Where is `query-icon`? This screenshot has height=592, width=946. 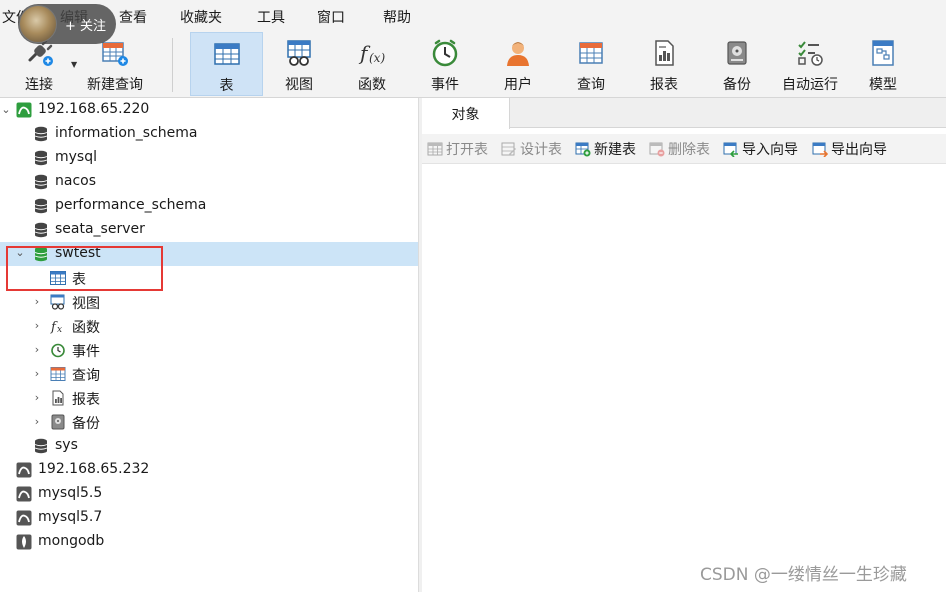
query-icon is located at coordinates (591, 53).